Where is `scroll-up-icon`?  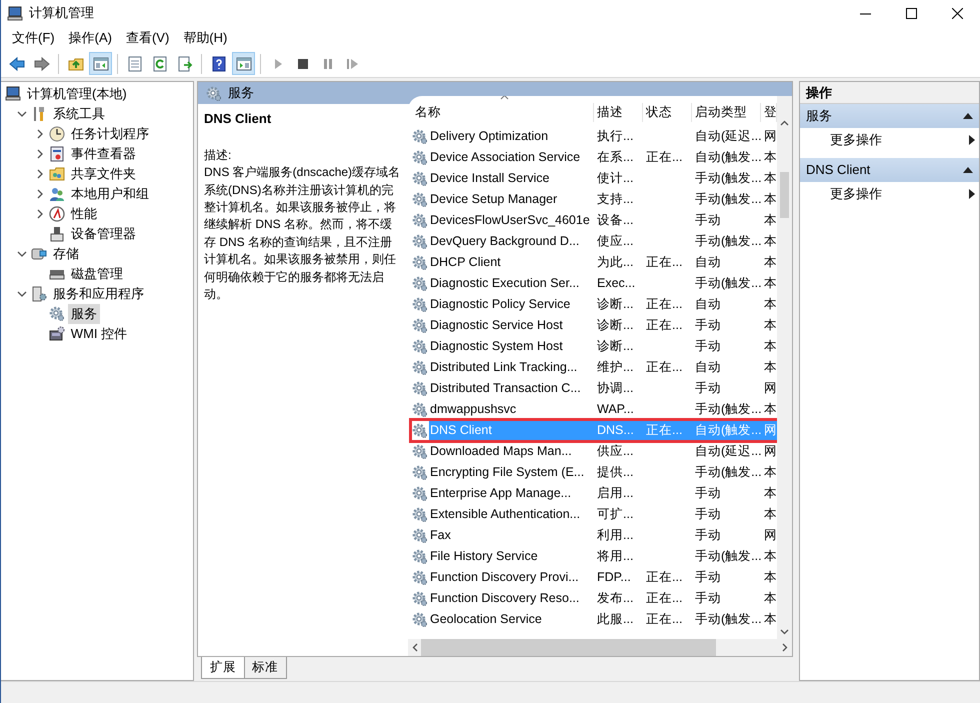 scroll-up-icon is located at coordinates (784, 123).